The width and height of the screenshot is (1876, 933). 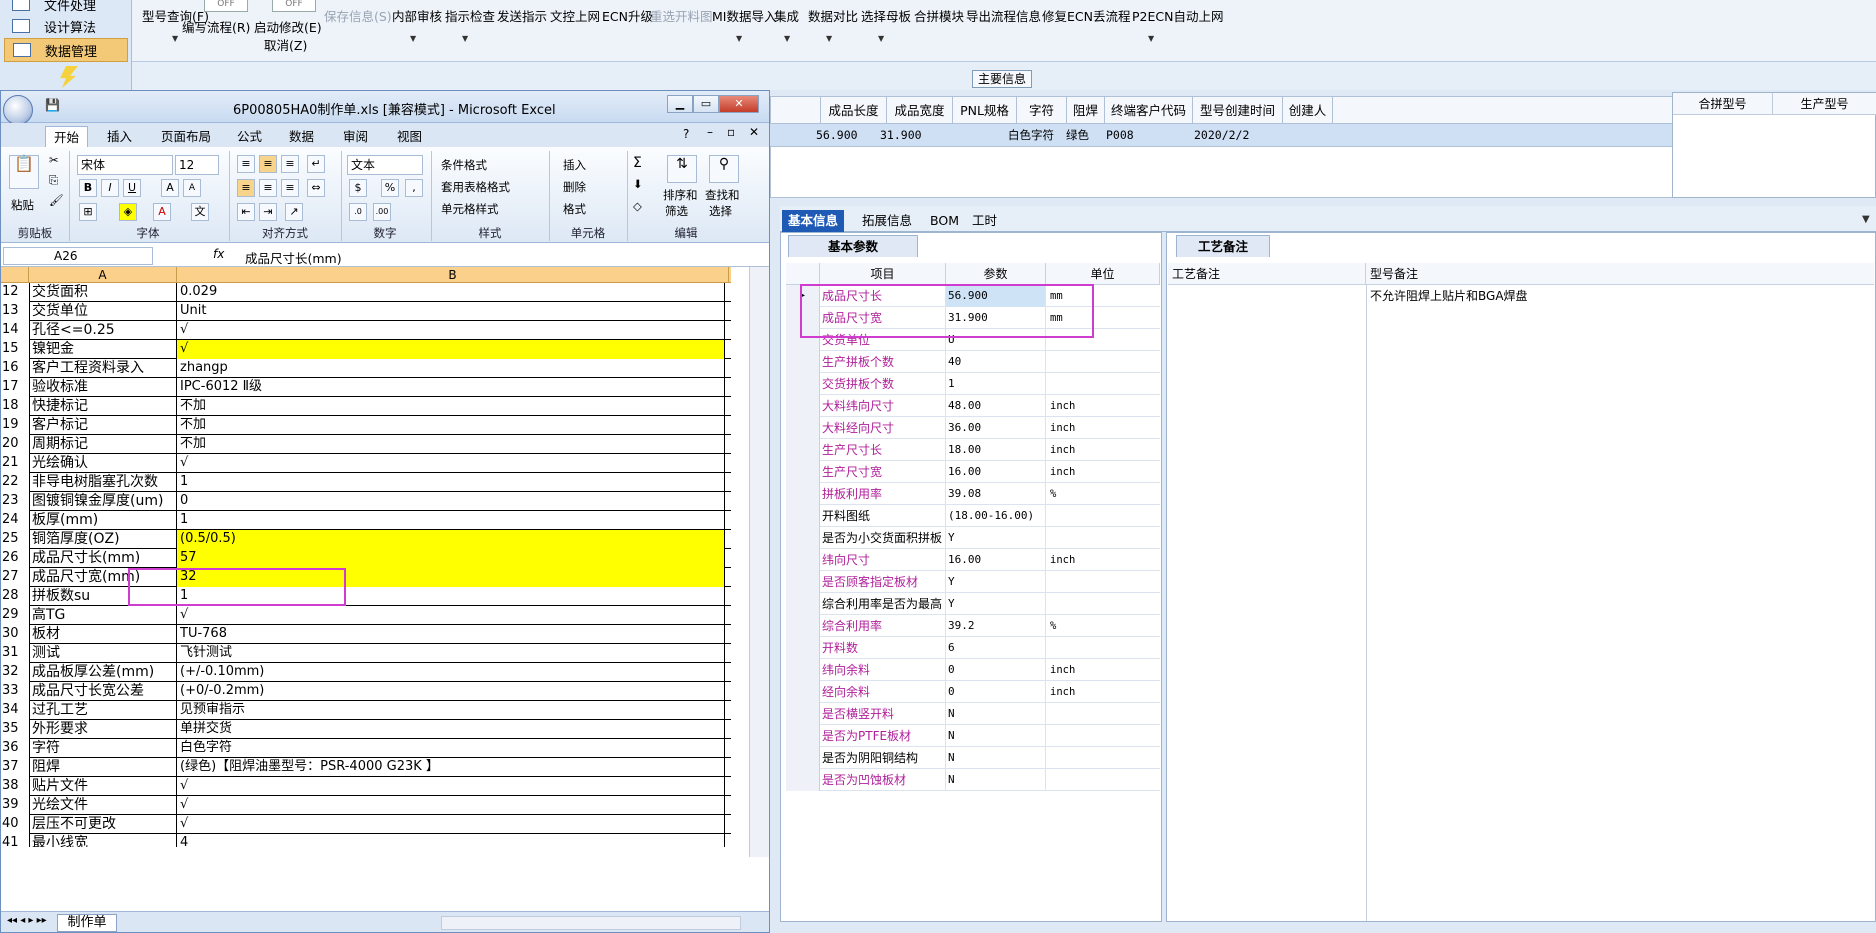 I want to click on row-number: 32, so click(x=15, y=672).